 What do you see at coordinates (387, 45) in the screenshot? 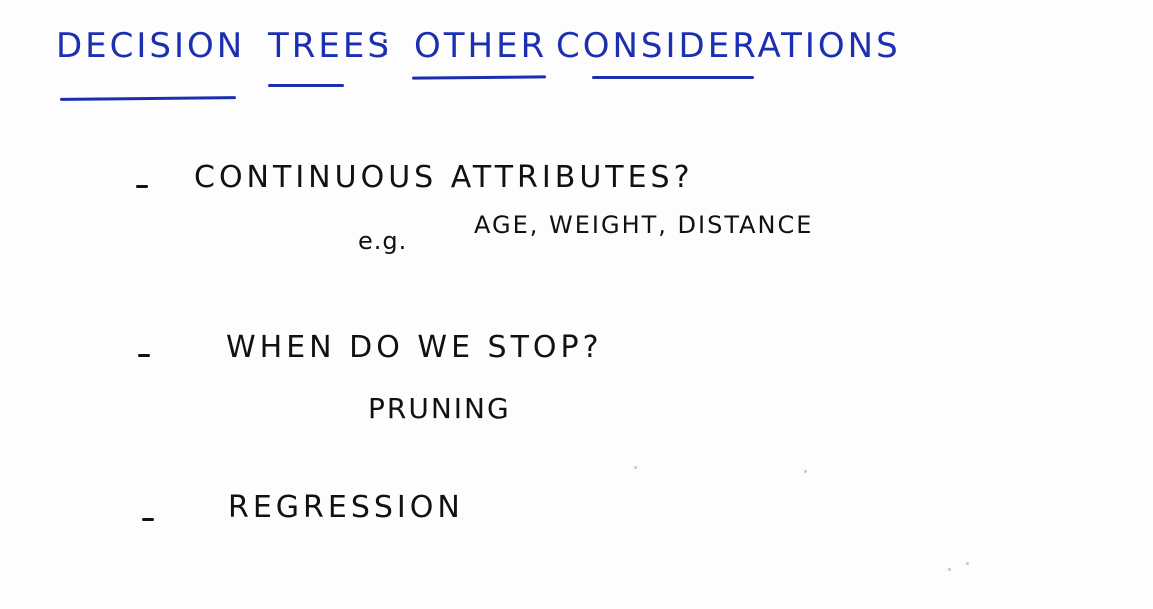
I see `title-colon: :` at bounding box center [387, 45].